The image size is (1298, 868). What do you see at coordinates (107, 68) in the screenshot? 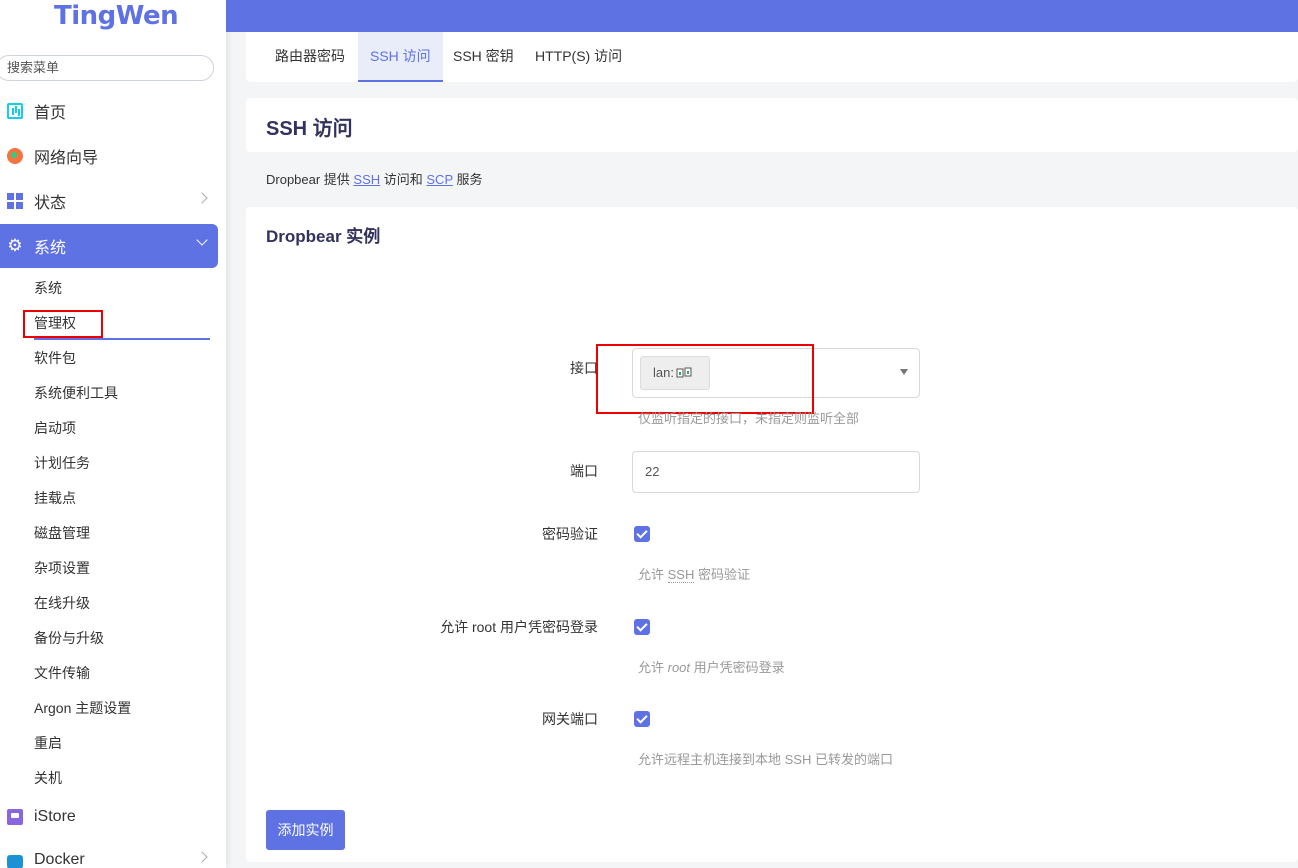
I see `search-menu-input: 搜索菜单` at bounding box center [107, 68].